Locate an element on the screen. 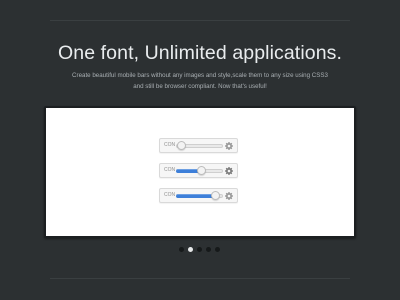  slider-control-2: CON is located at coordinates (198, 170).